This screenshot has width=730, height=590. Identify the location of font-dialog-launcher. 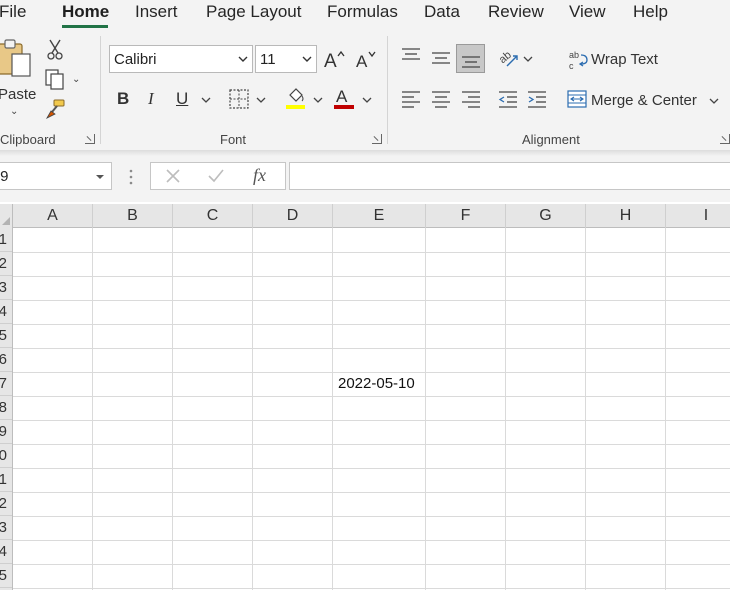
(377, 139).